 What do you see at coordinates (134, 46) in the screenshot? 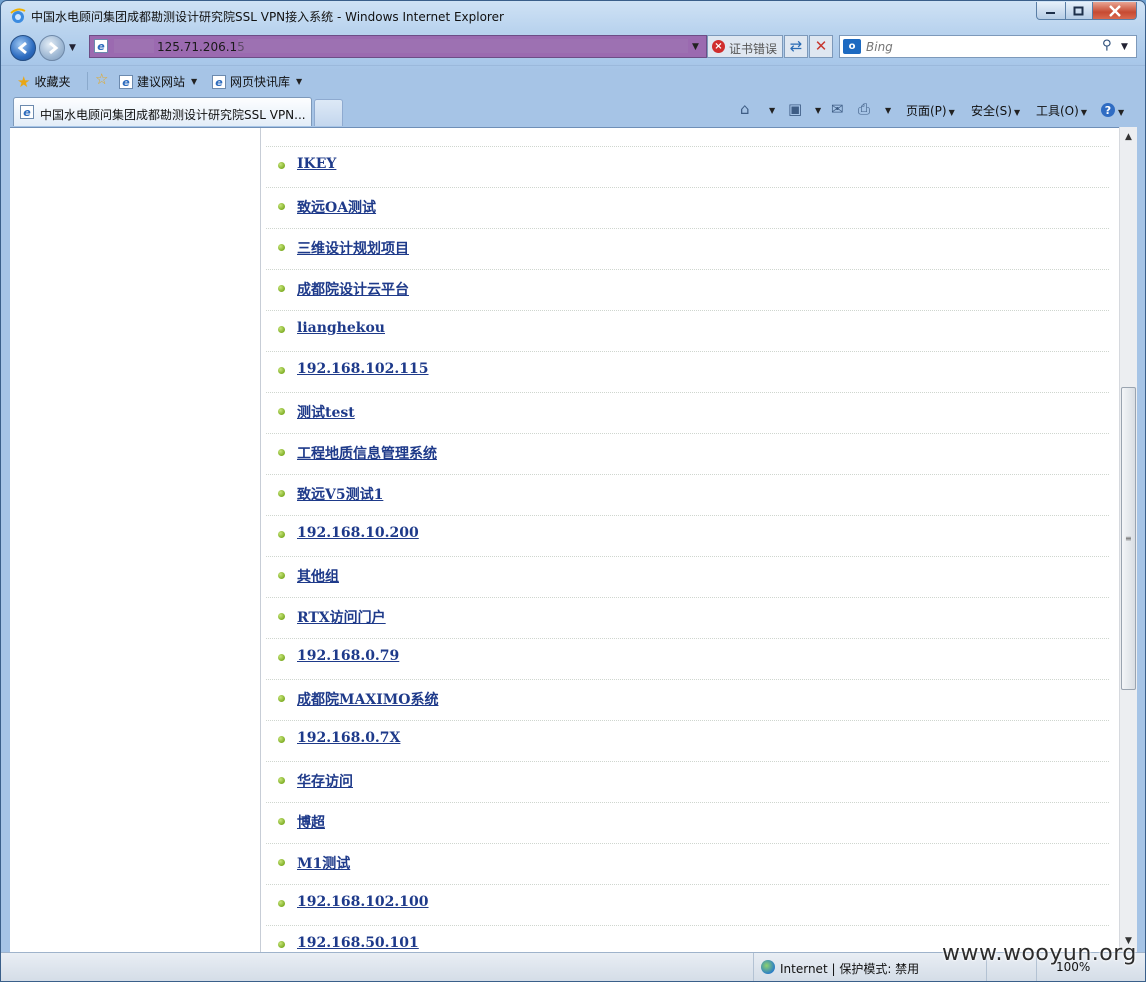
I see `address-redaction` at bounding box center [134, 46].